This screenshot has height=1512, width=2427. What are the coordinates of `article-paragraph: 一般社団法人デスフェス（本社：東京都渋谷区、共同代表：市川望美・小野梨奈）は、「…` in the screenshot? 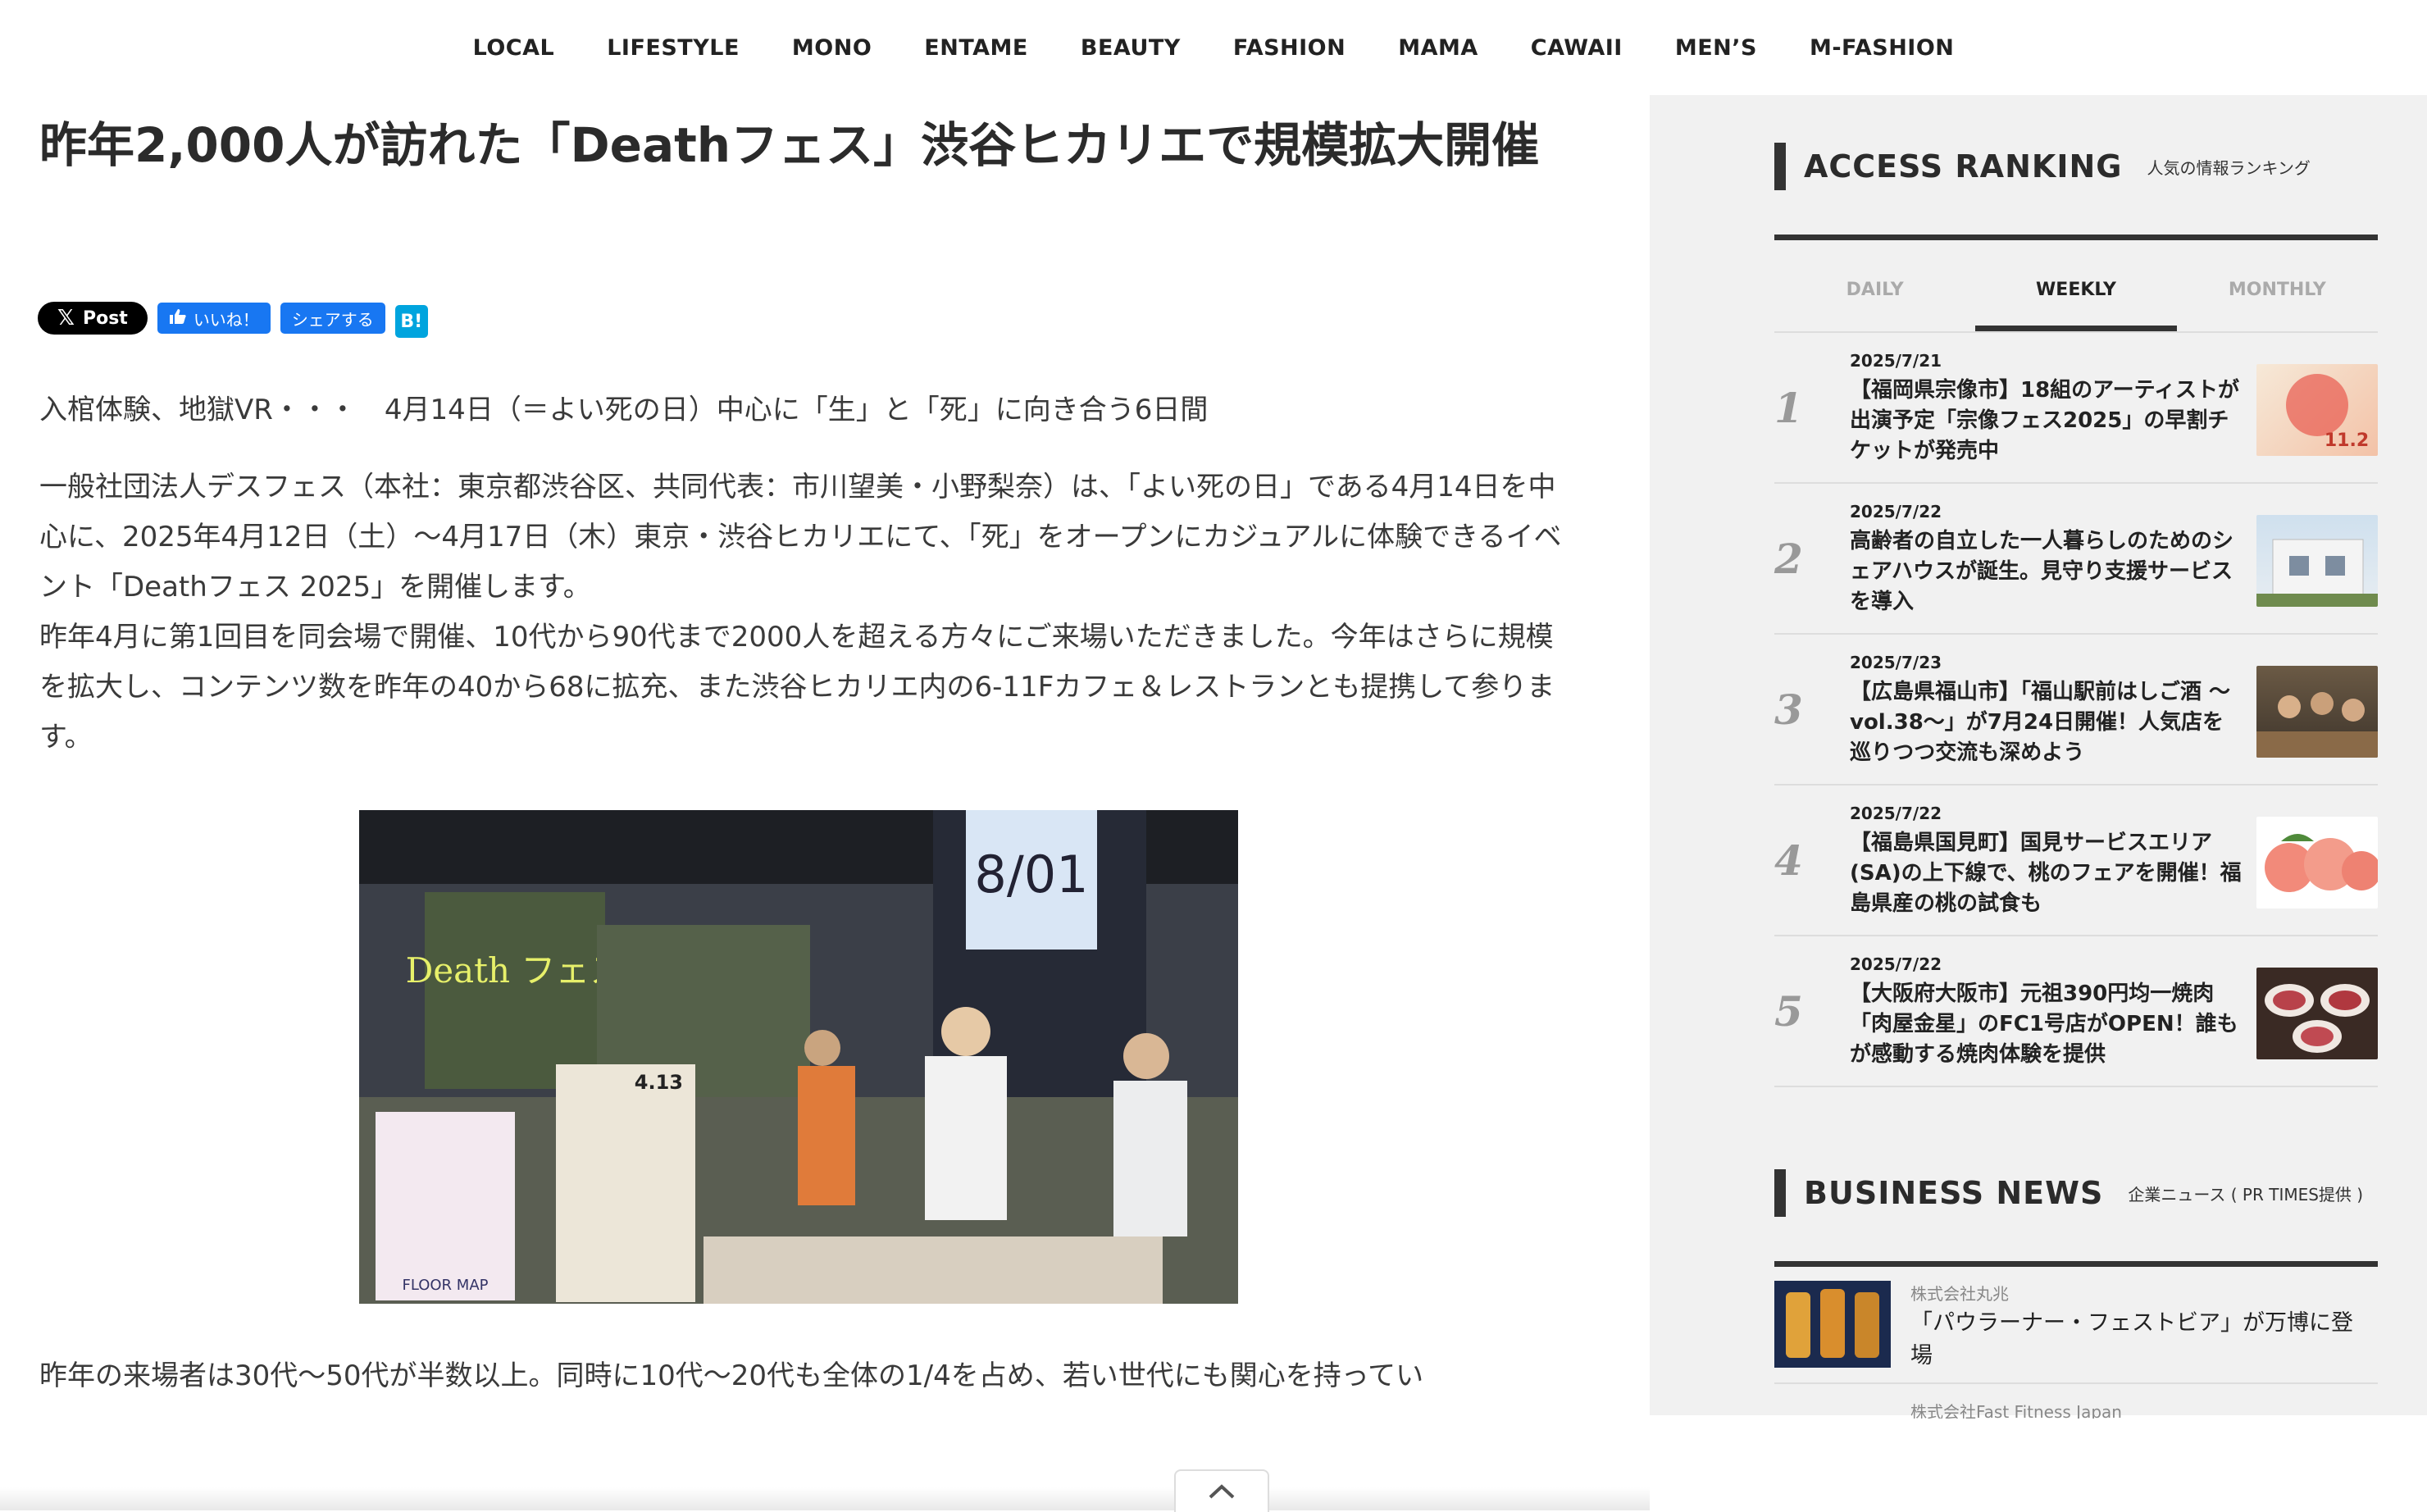 It's located at (800, 537).